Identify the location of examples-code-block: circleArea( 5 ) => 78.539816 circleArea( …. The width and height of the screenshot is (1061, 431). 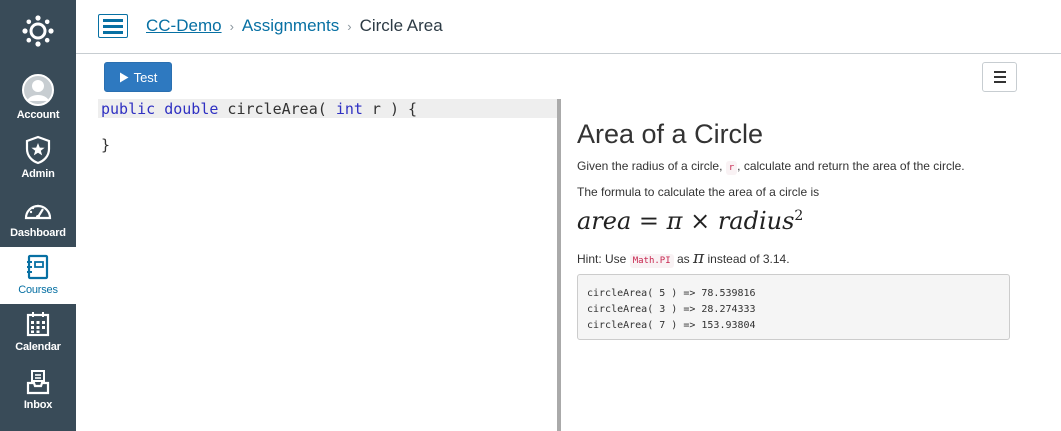
(793, 307).